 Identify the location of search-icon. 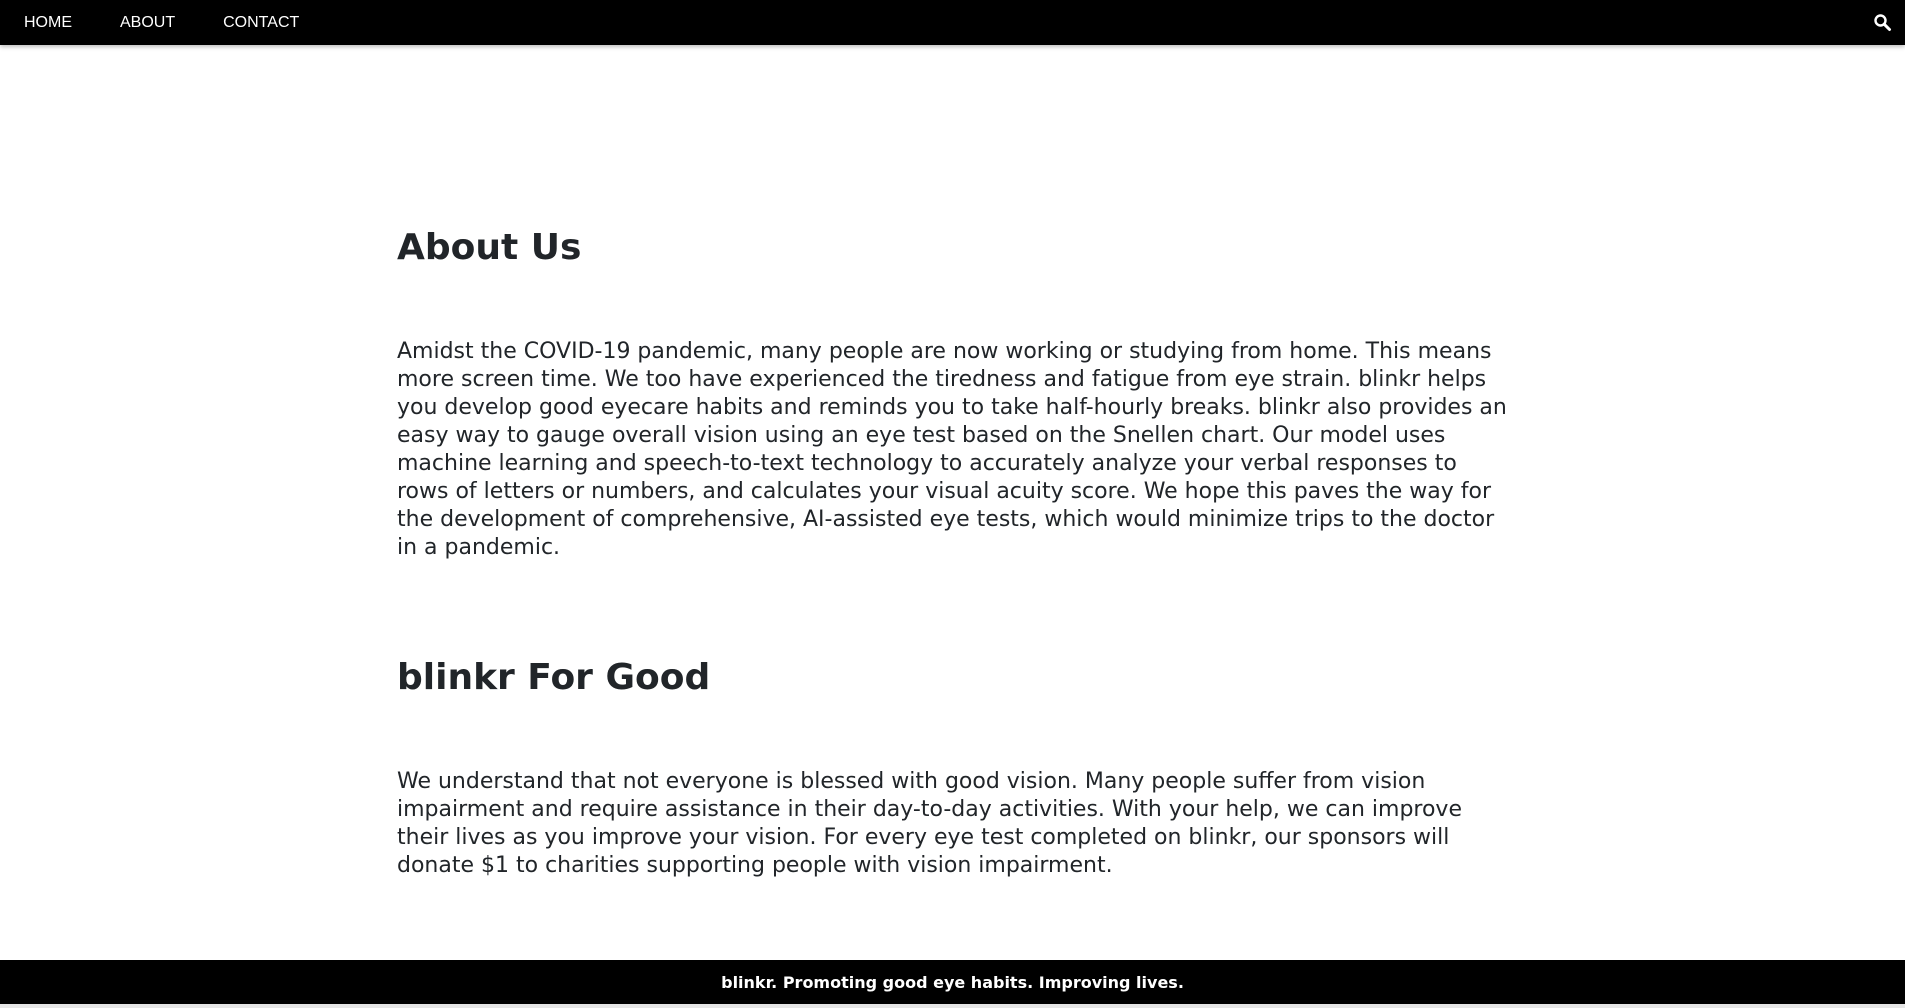
(1882, 22).